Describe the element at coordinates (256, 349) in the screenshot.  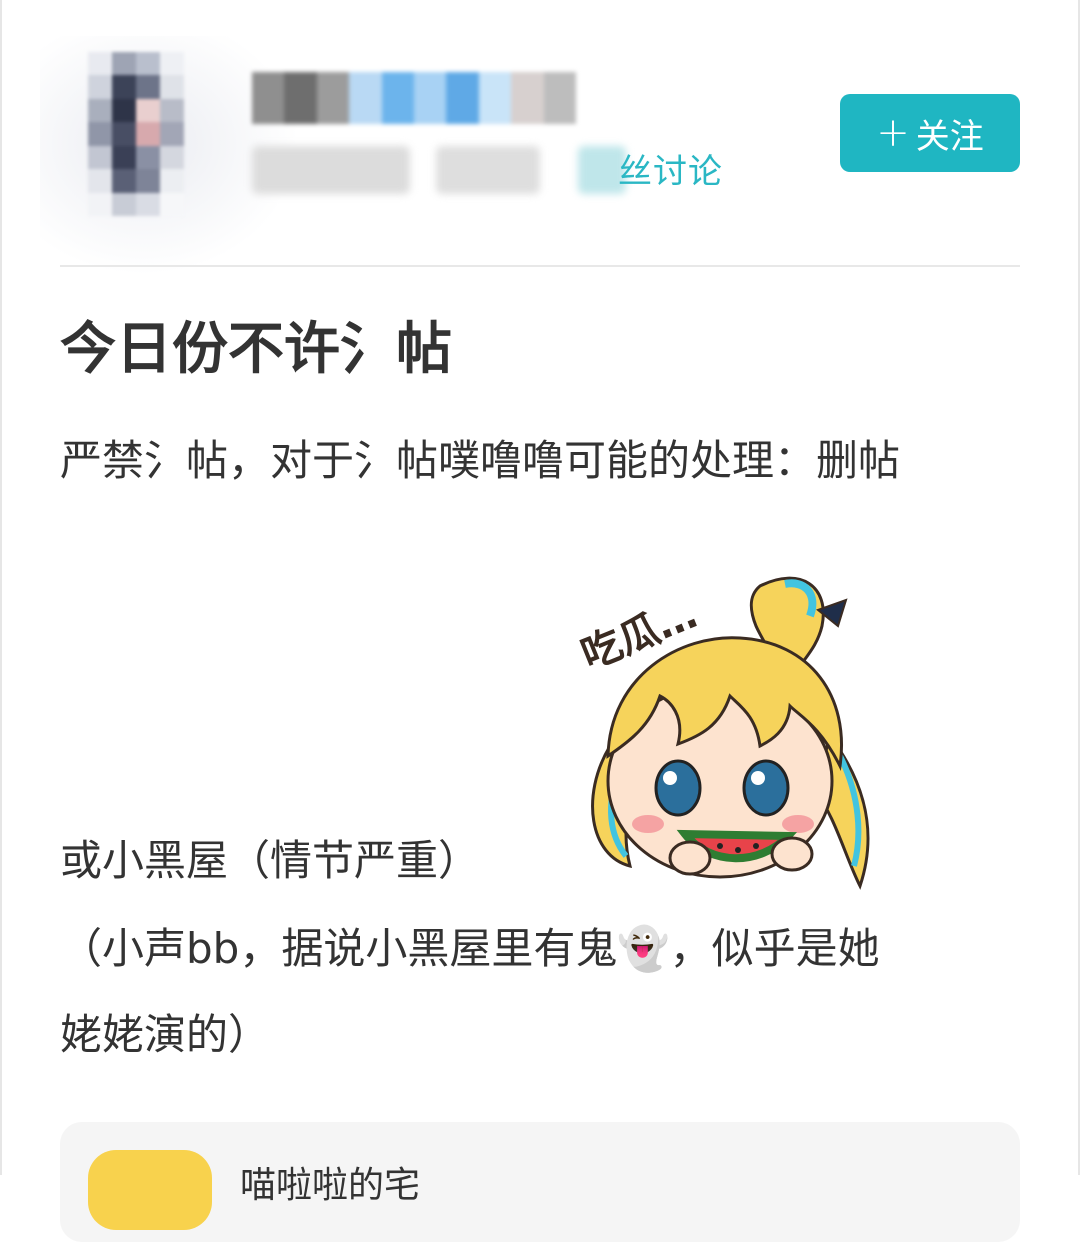
I see `post-title: 今日份不许氵帖` at that location.